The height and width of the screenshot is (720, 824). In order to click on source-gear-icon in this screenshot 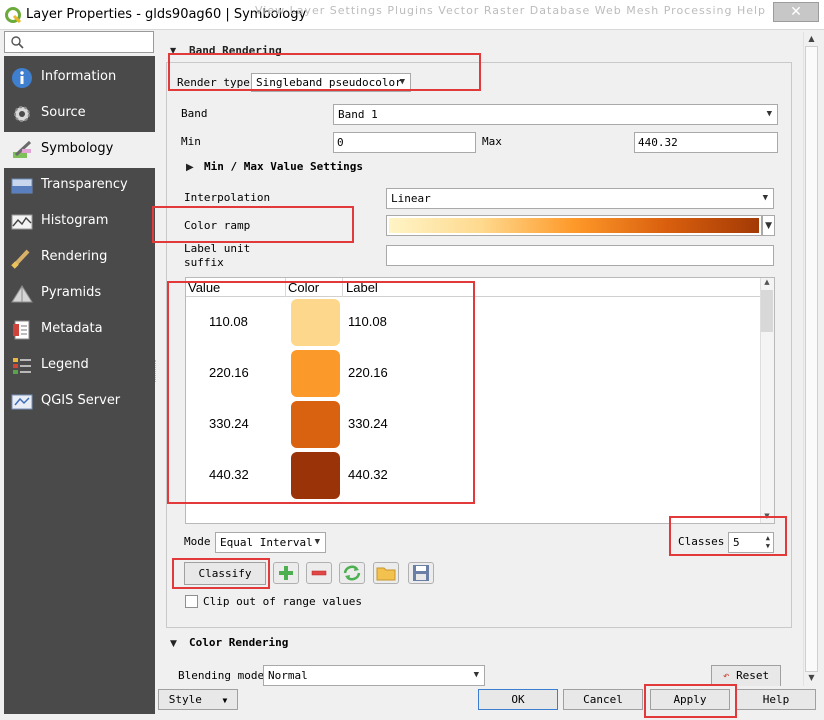, I will do `click(22, 114)`.